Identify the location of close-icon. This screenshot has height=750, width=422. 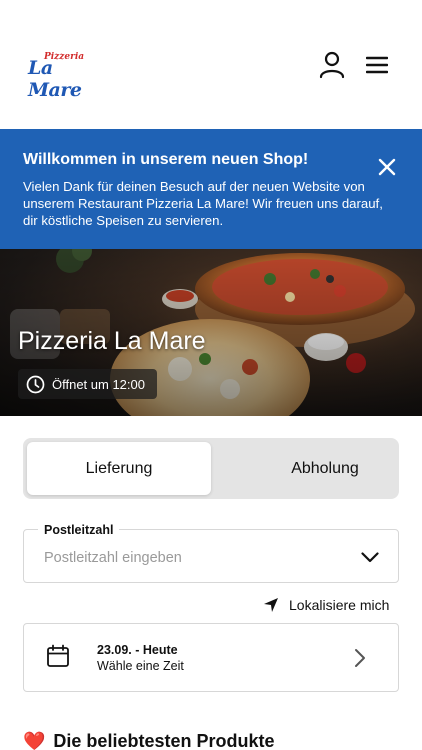
(387, 167).